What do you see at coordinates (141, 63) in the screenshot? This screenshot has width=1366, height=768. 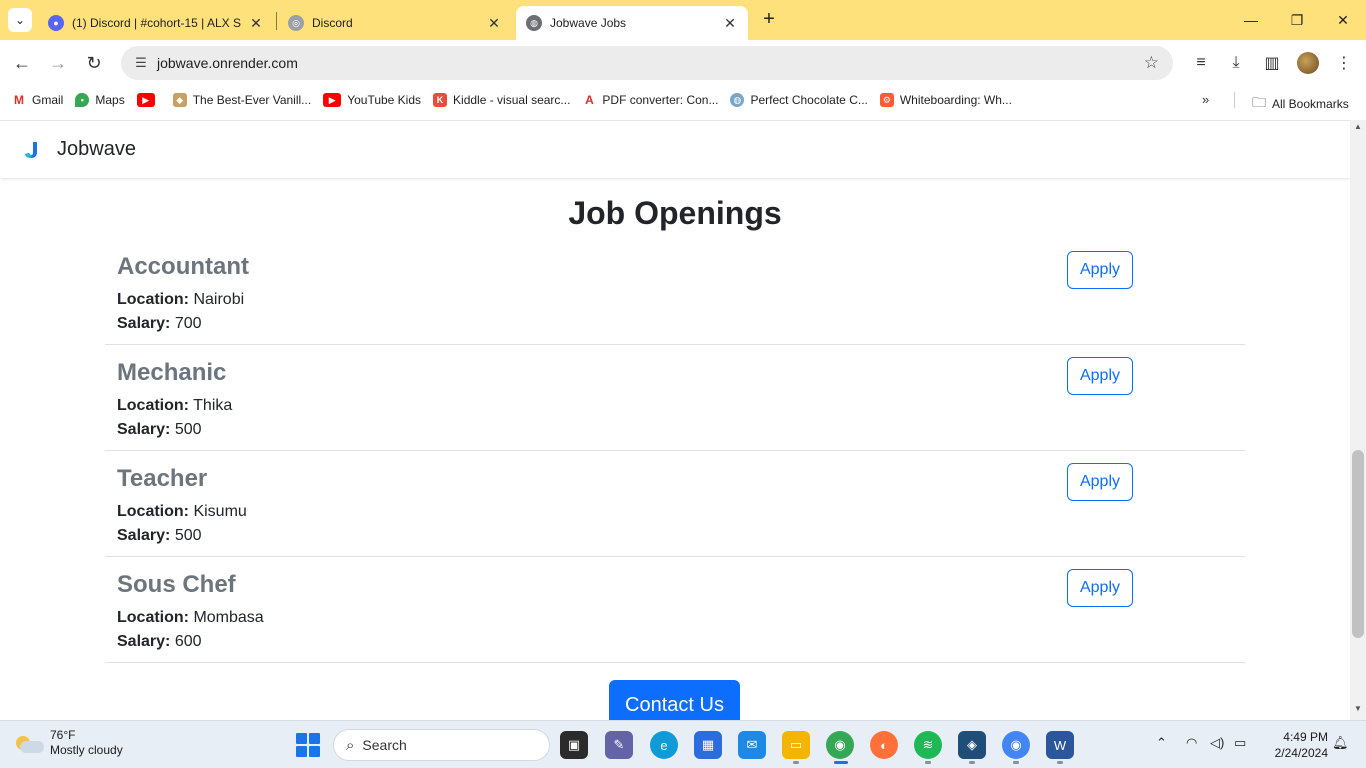 I see `site-info-icon: ☰` at bounding box center [141, 63].